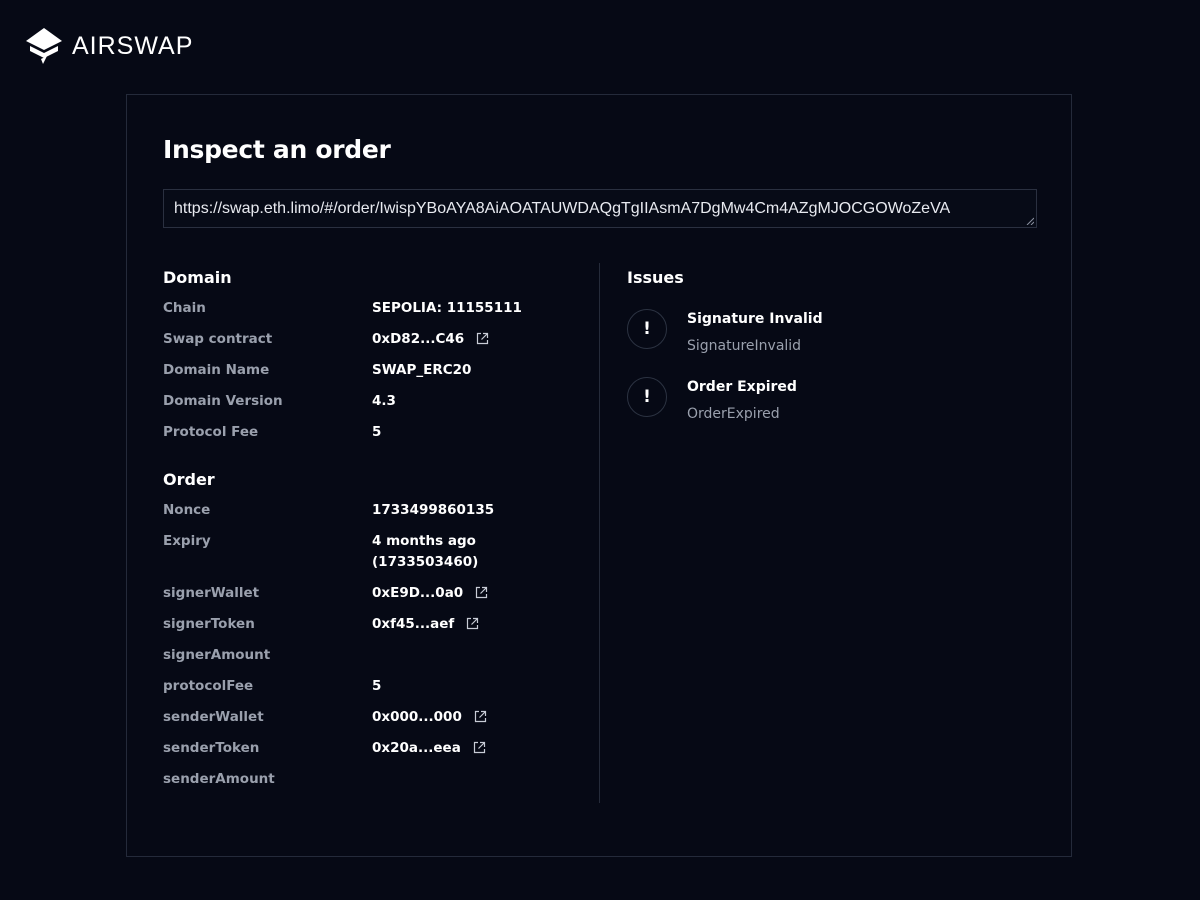 This screenshot has height=900, width=1200. I want to click on row-key: Protocol Fee, so click(211, 432).